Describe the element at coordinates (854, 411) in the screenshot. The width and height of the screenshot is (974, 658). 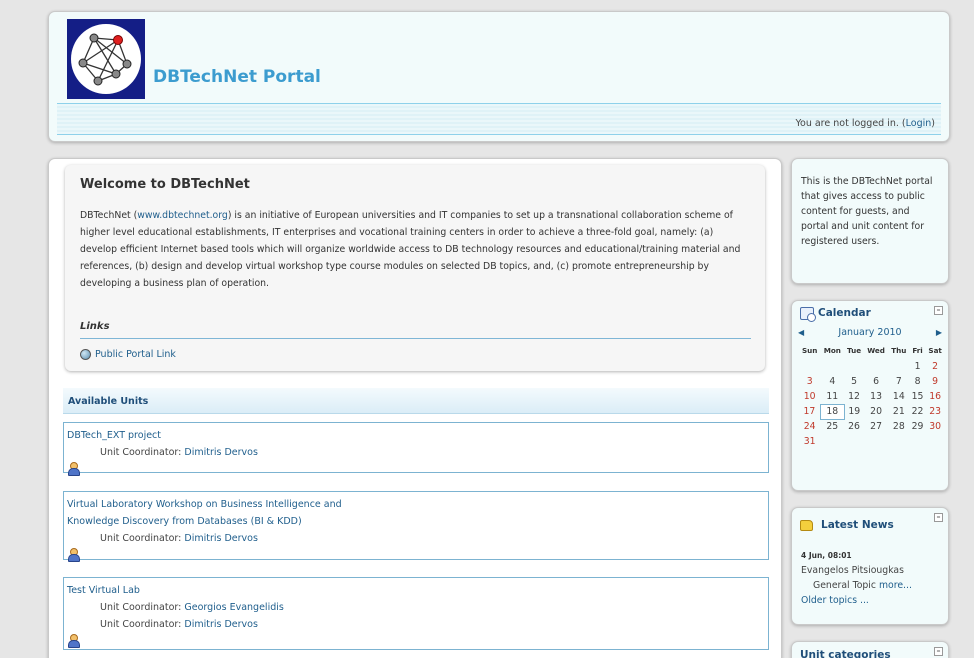
I see `calendar-day: 19` at that location.